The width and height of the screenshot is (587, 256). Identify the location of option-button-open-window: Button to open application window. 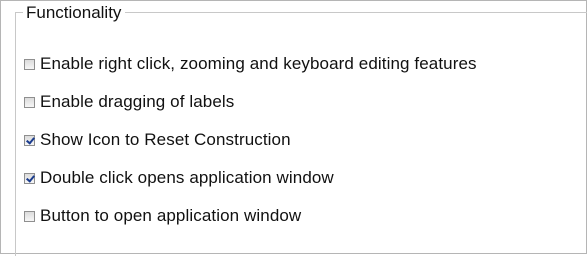
(162, 216).